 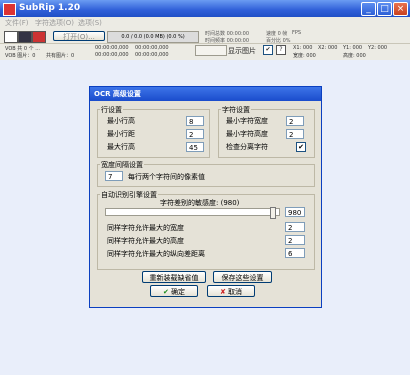 I want to click on cancel-button-label: 取消, so click(x=235, y=292).